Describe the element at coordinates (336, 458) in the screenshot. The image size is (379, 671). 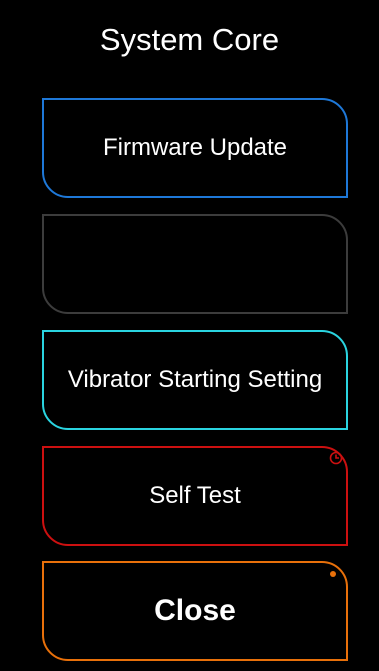
I see `clock-icon` at that location.